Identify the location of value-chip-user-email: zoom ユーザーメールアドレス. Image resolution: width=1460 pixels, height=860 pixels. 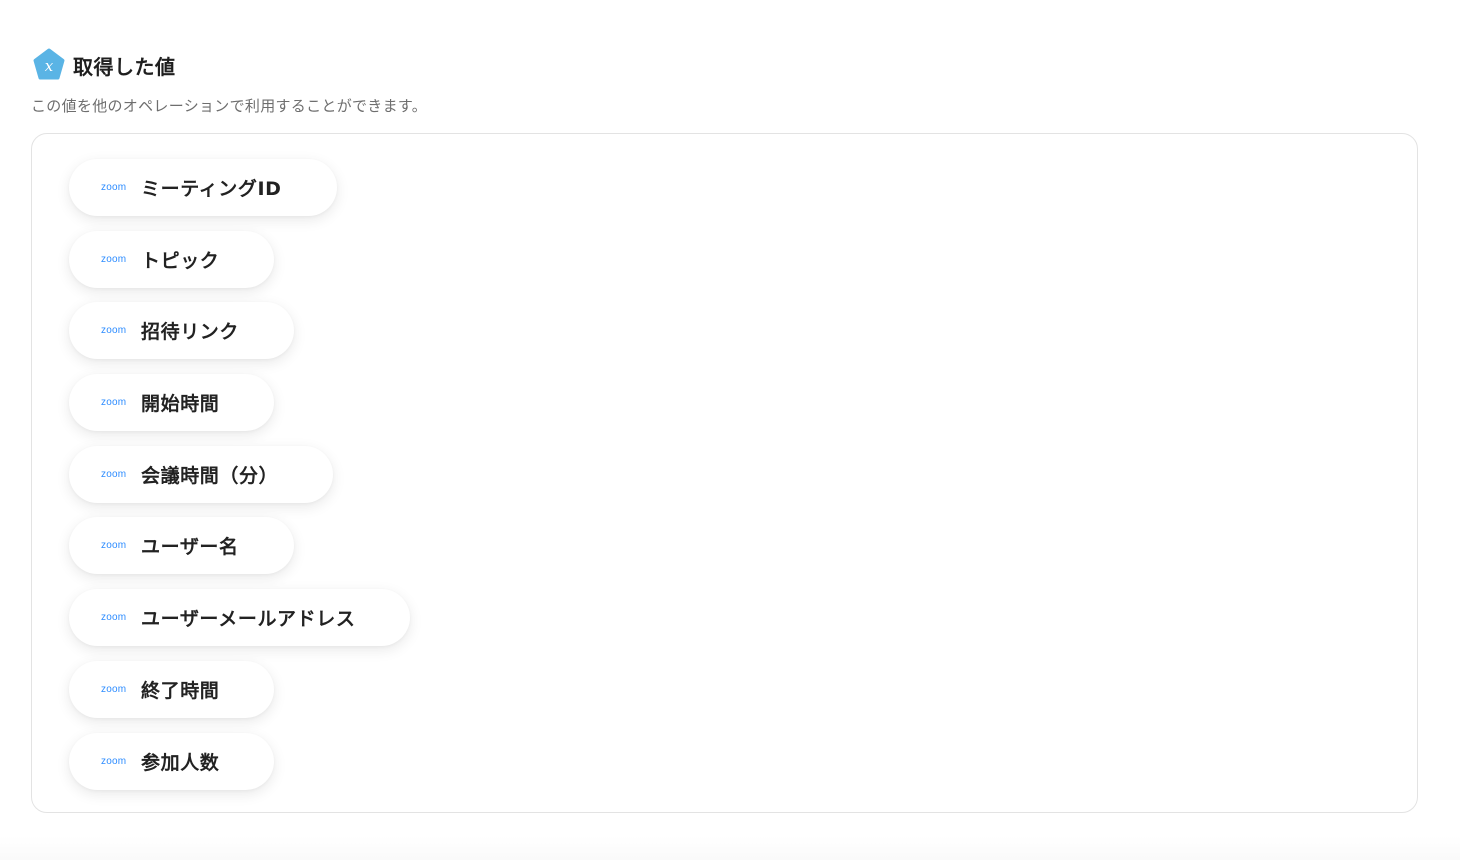
(240, 618).